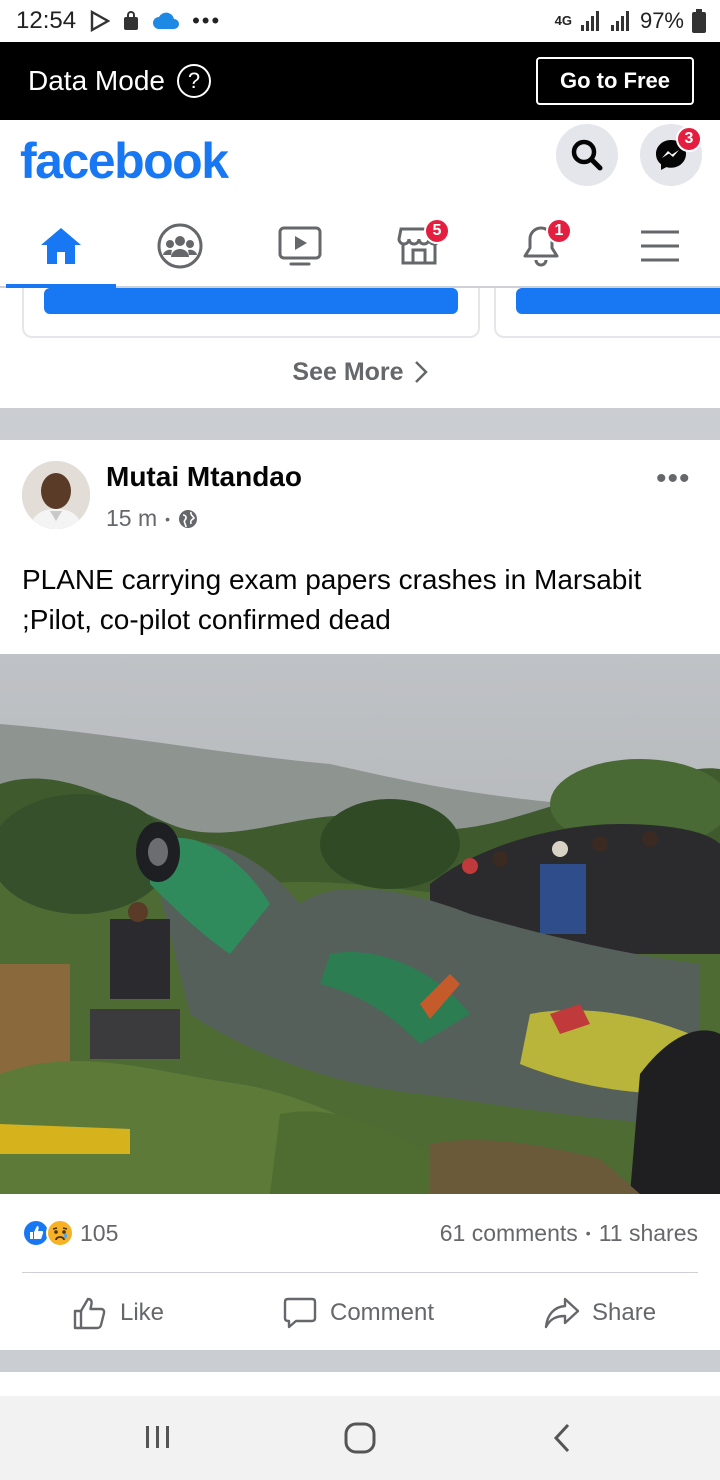 This screenshot has height=1480, width=720. I want to click on play-store-icon, so click(100, 21).